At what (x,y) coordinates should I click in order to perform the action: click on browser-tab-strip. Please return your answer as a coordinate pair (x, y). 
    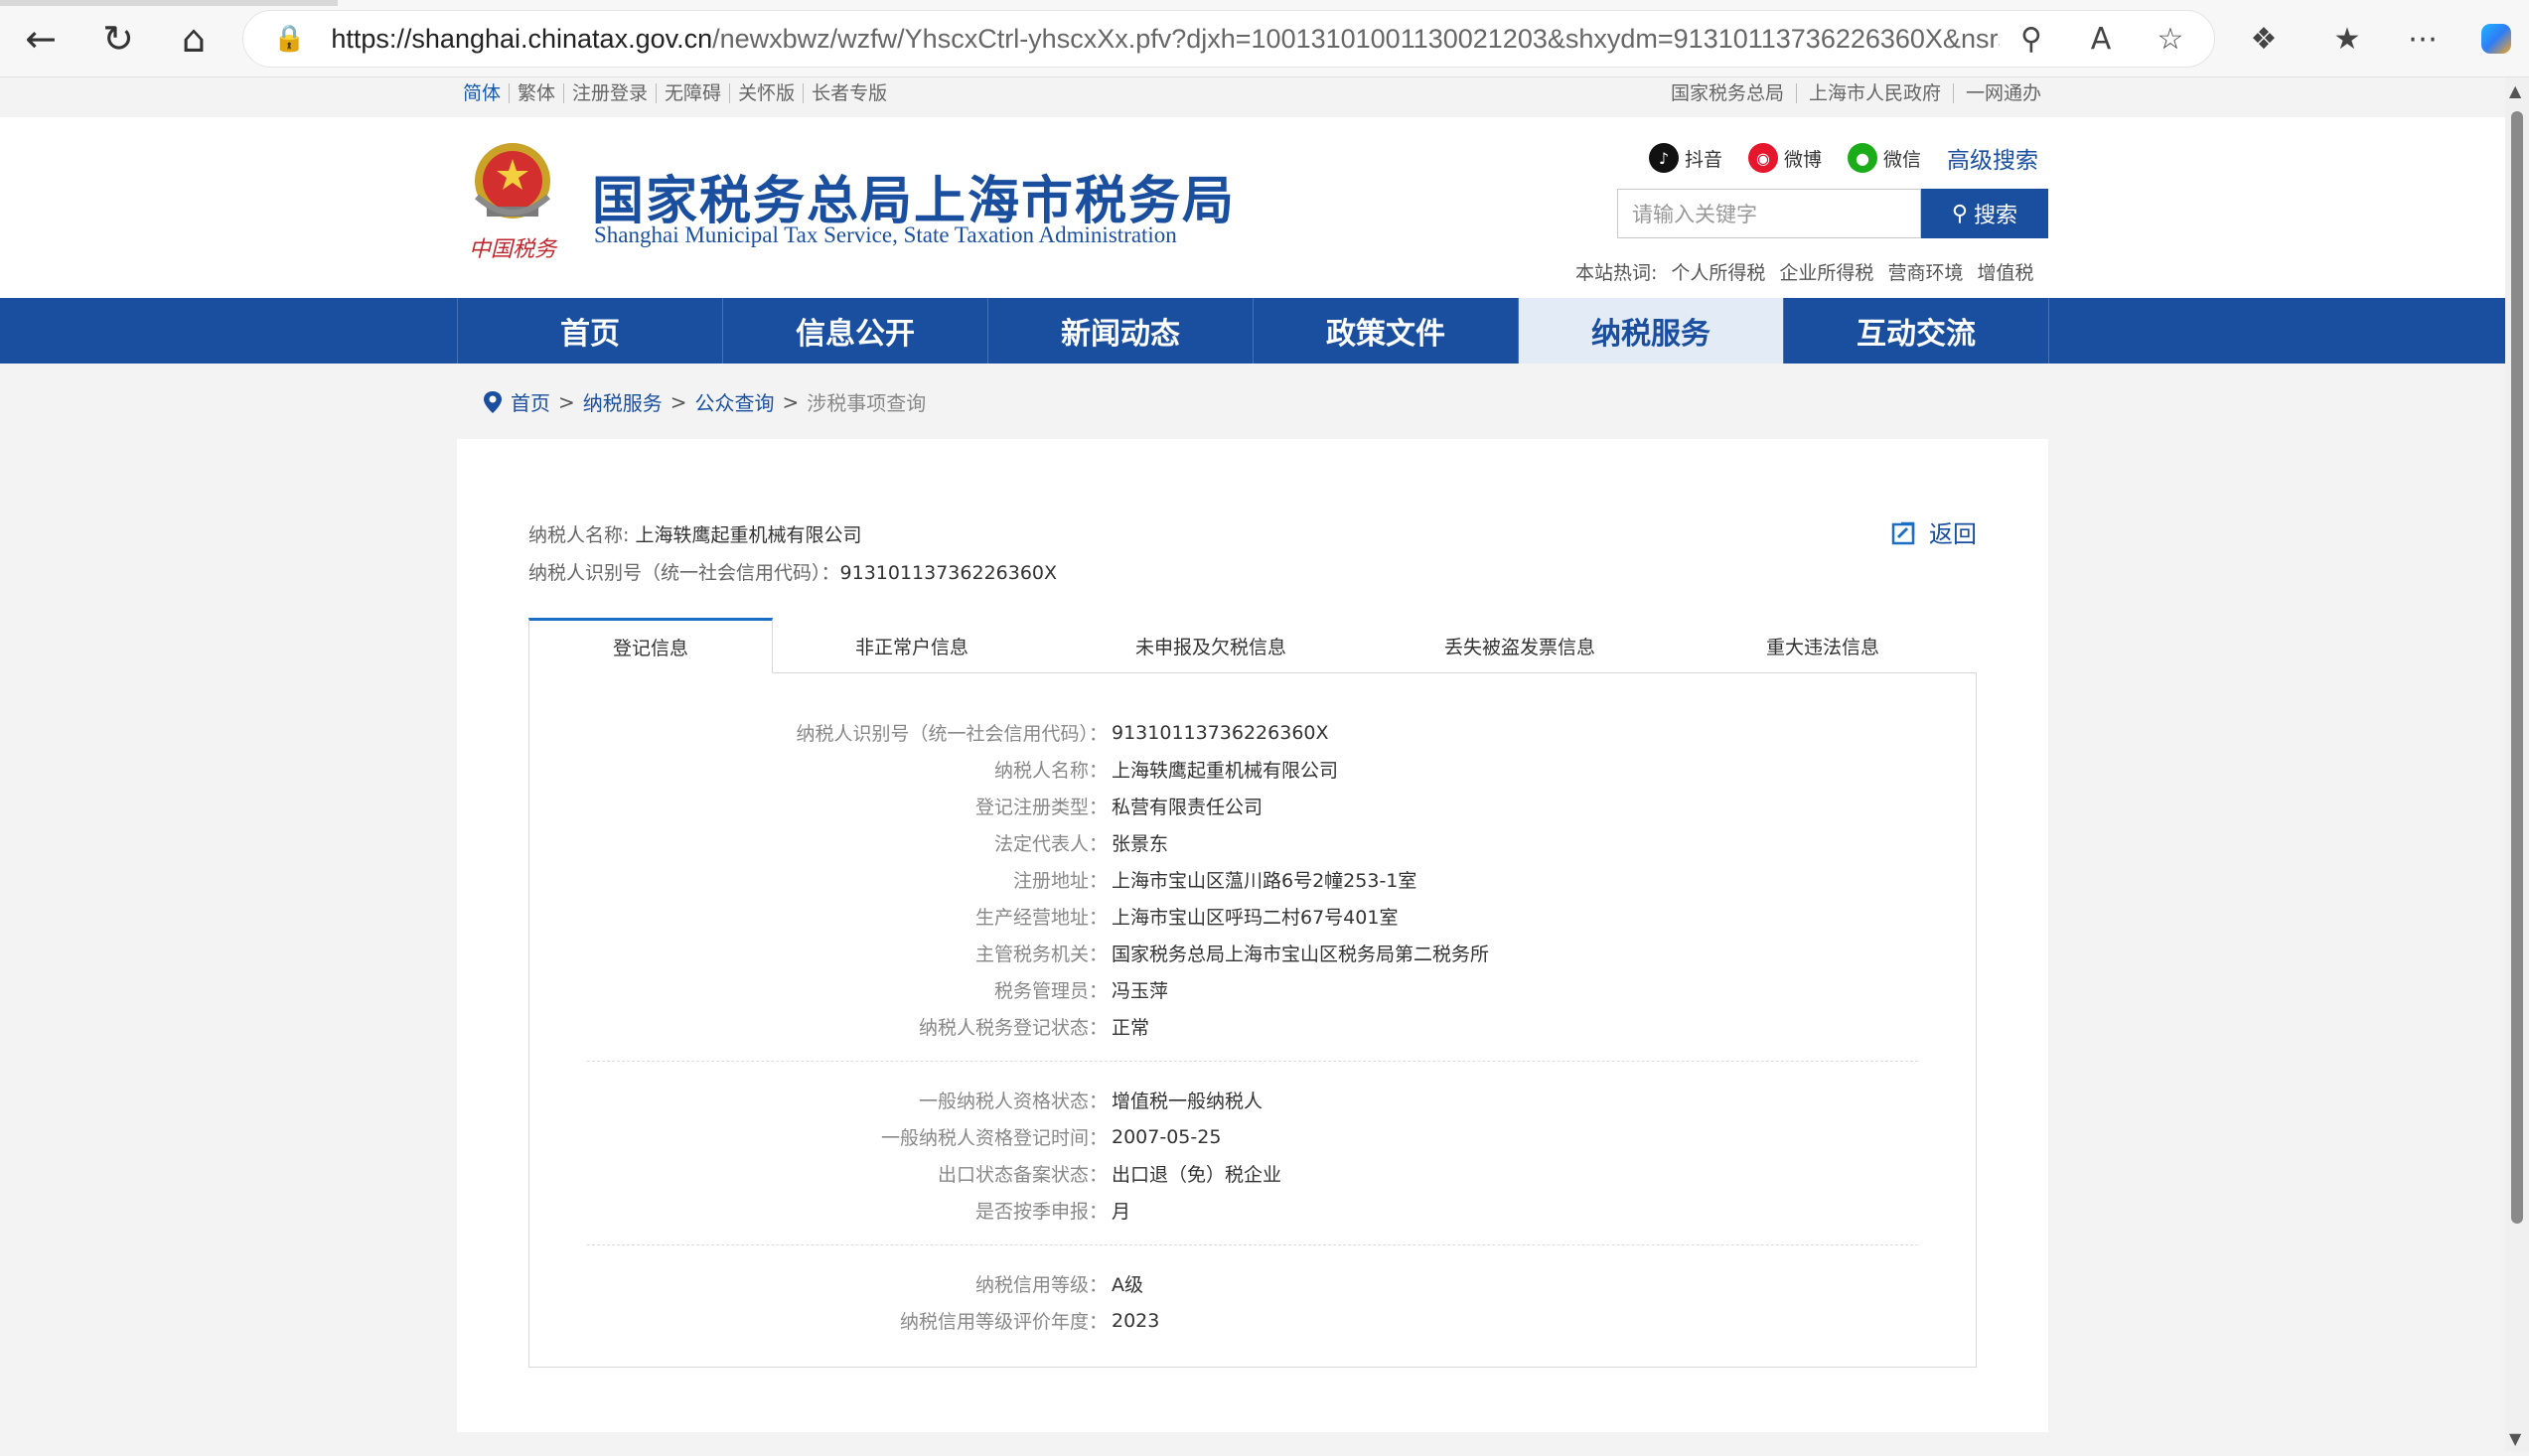
    Looking at the image, I should click on (169, 3).